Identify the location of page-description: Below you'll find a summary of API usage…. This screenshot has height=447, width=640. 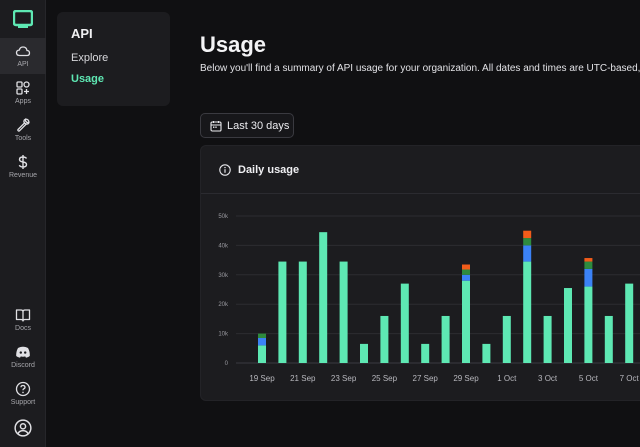
(420, 68).